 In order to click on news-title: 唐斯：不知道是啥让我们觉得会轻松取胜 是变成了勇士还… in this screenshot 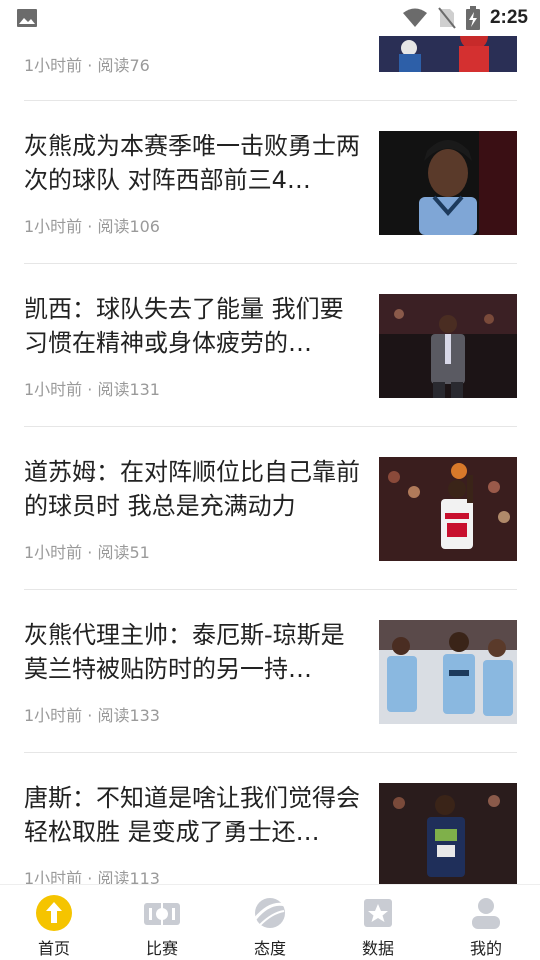, I will do `click(192, 815)`.